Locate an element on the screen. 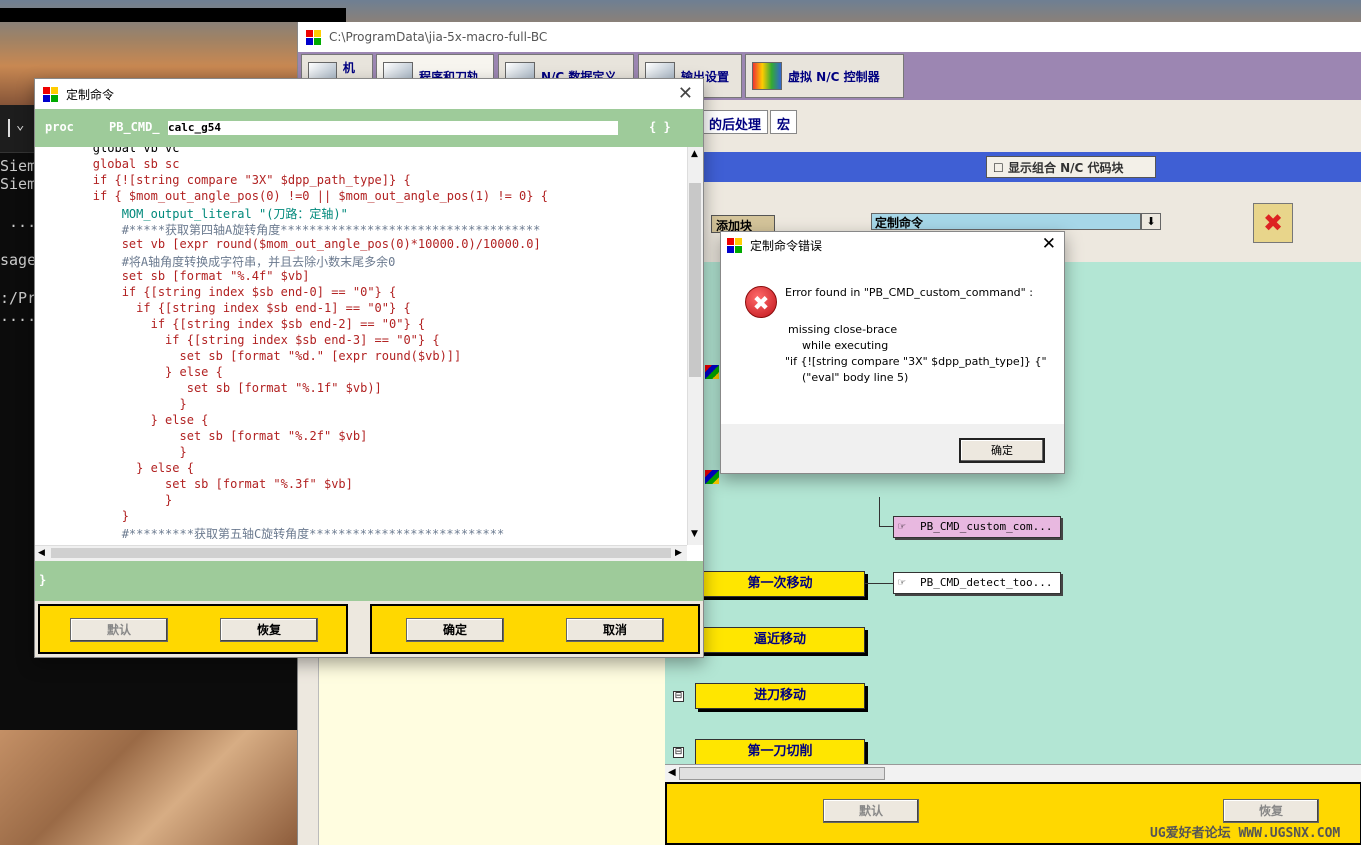 The height and width of the screenshot is (845, 1361). error-message-line: while executing is located at coordinates (838, 345).